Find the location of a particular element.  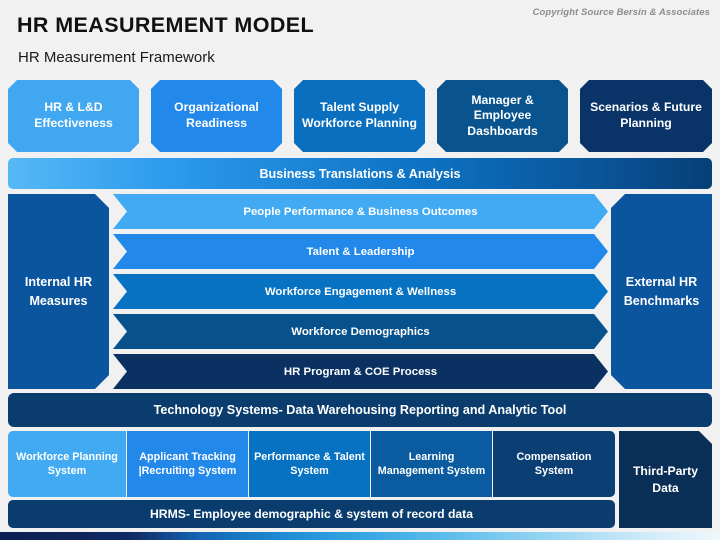

measure-bar-workforce-engagement: Workforce Engagement & Wellness is located at coordinates (360, 291).